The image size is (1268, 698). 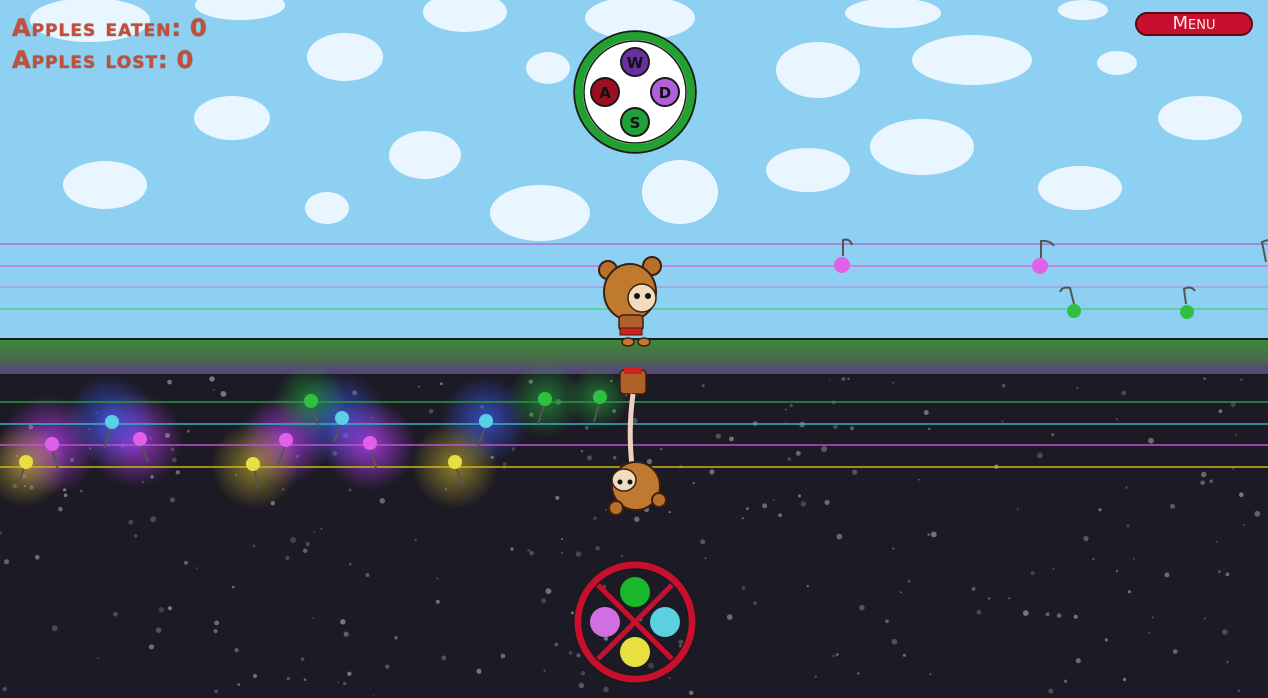 What do you see at coordinates (635, 652) in the screenshot?
I see `yellow-catch-dot` at bounding box center [635, 652].